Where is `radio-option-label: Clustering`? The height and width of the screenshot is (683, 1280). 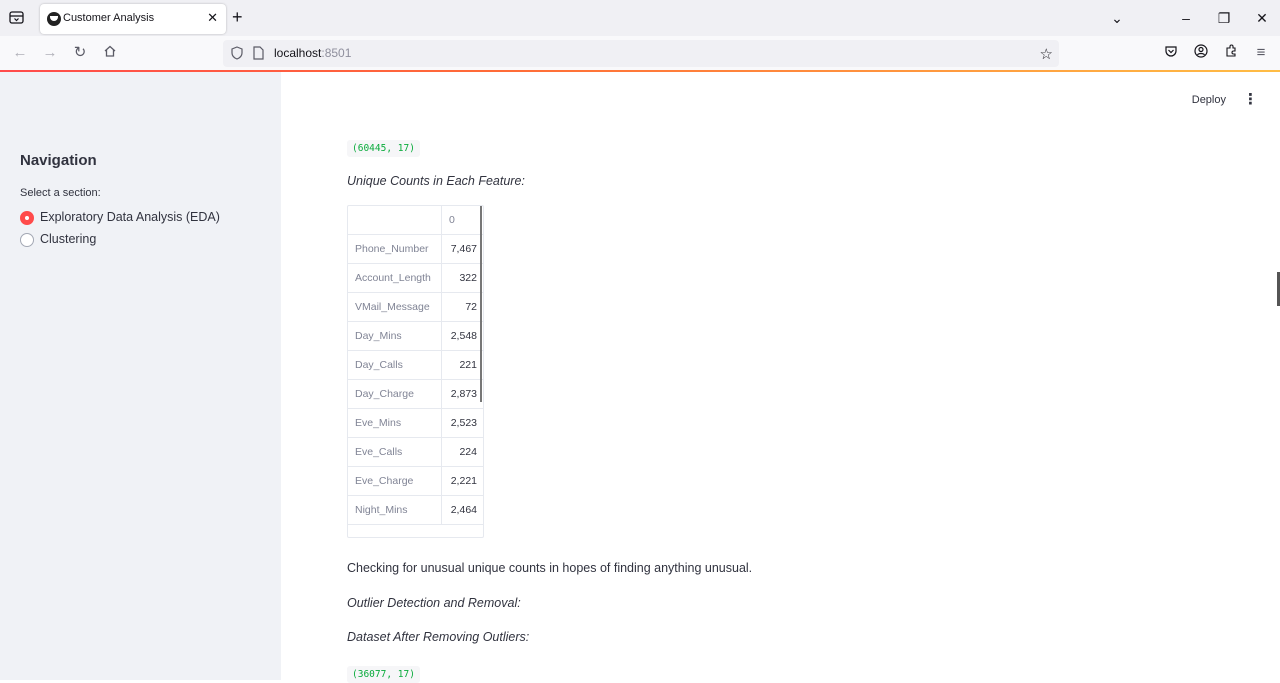 radio-option-label: Clustering is located at coordinates (68, 239).